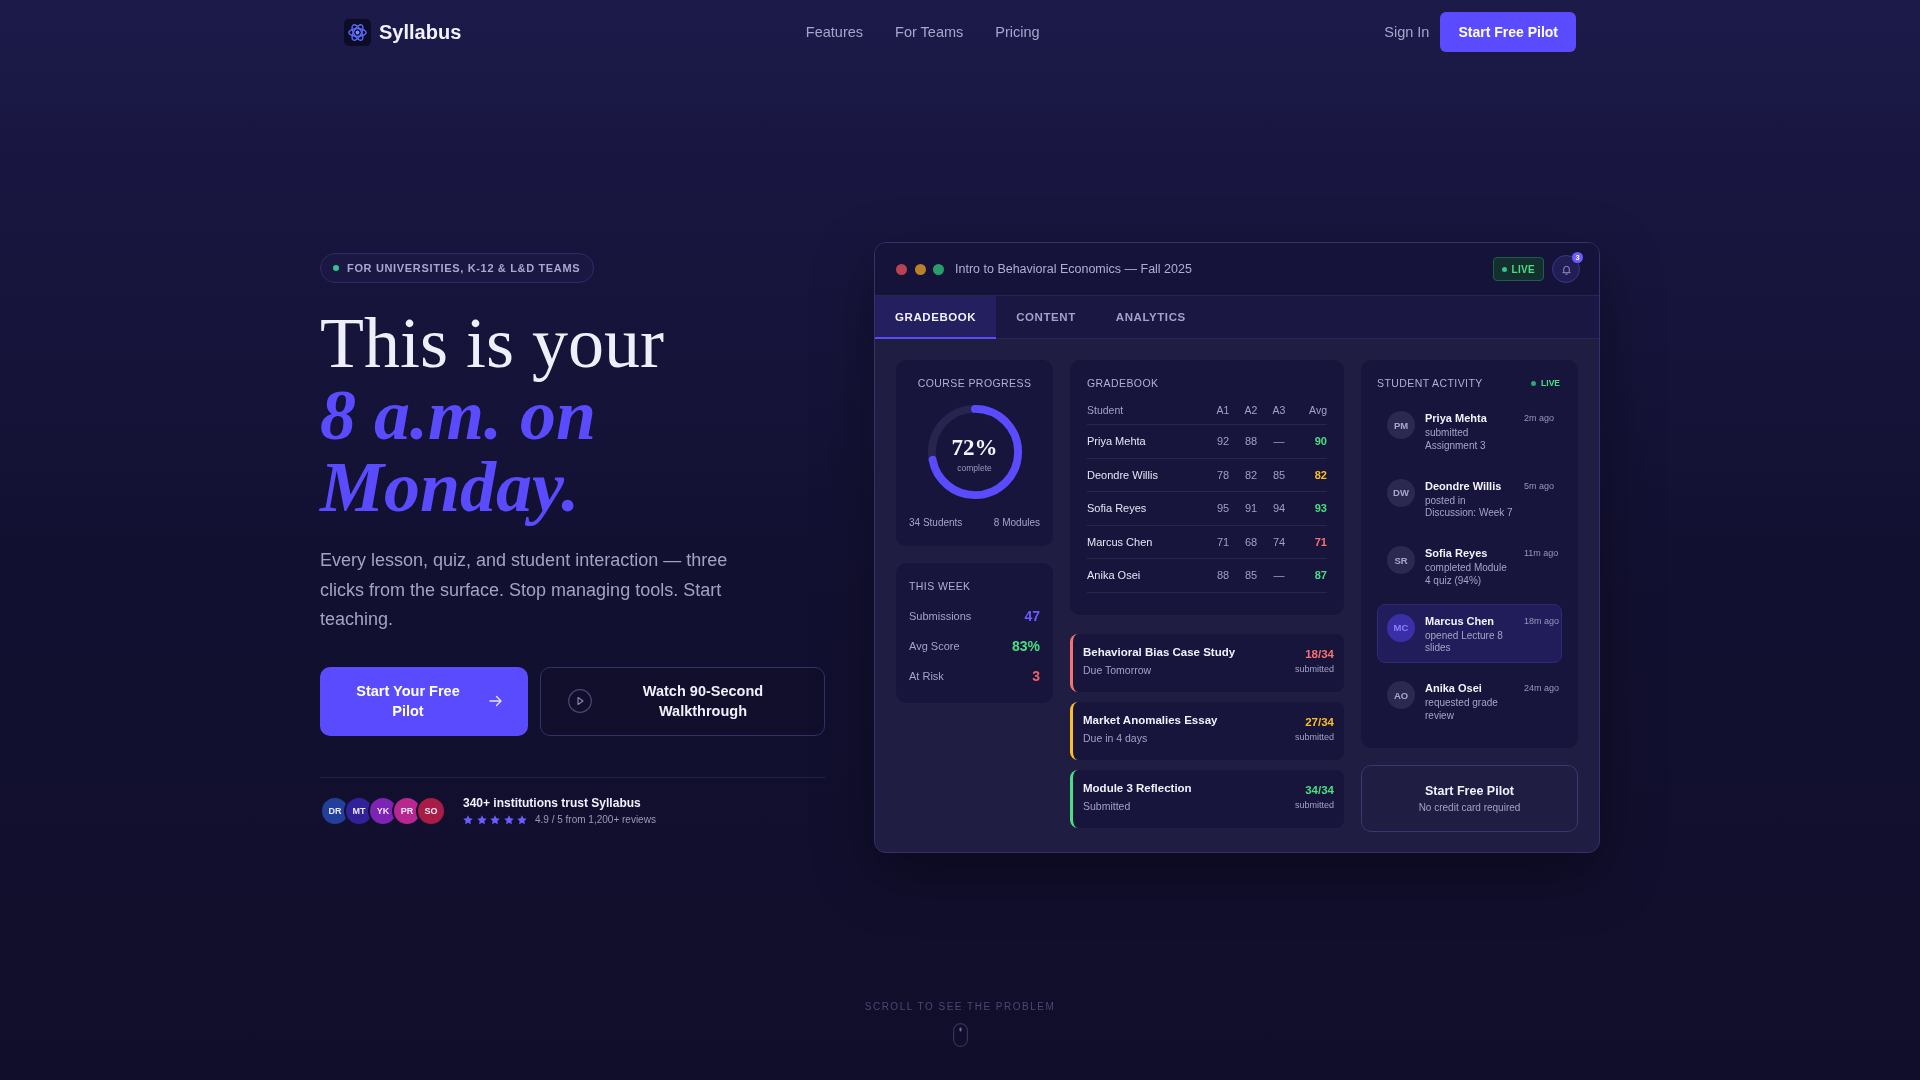 The width and height of the screenshot is (1920, 1080). What do you see at coordinates (524, 590) in the screenshot?
I see `hero-description: Every lesson, quiz, and student interaction — three clicks from the surface. Stop managing tools. Start teaching.` at bounding box center [524, 590].